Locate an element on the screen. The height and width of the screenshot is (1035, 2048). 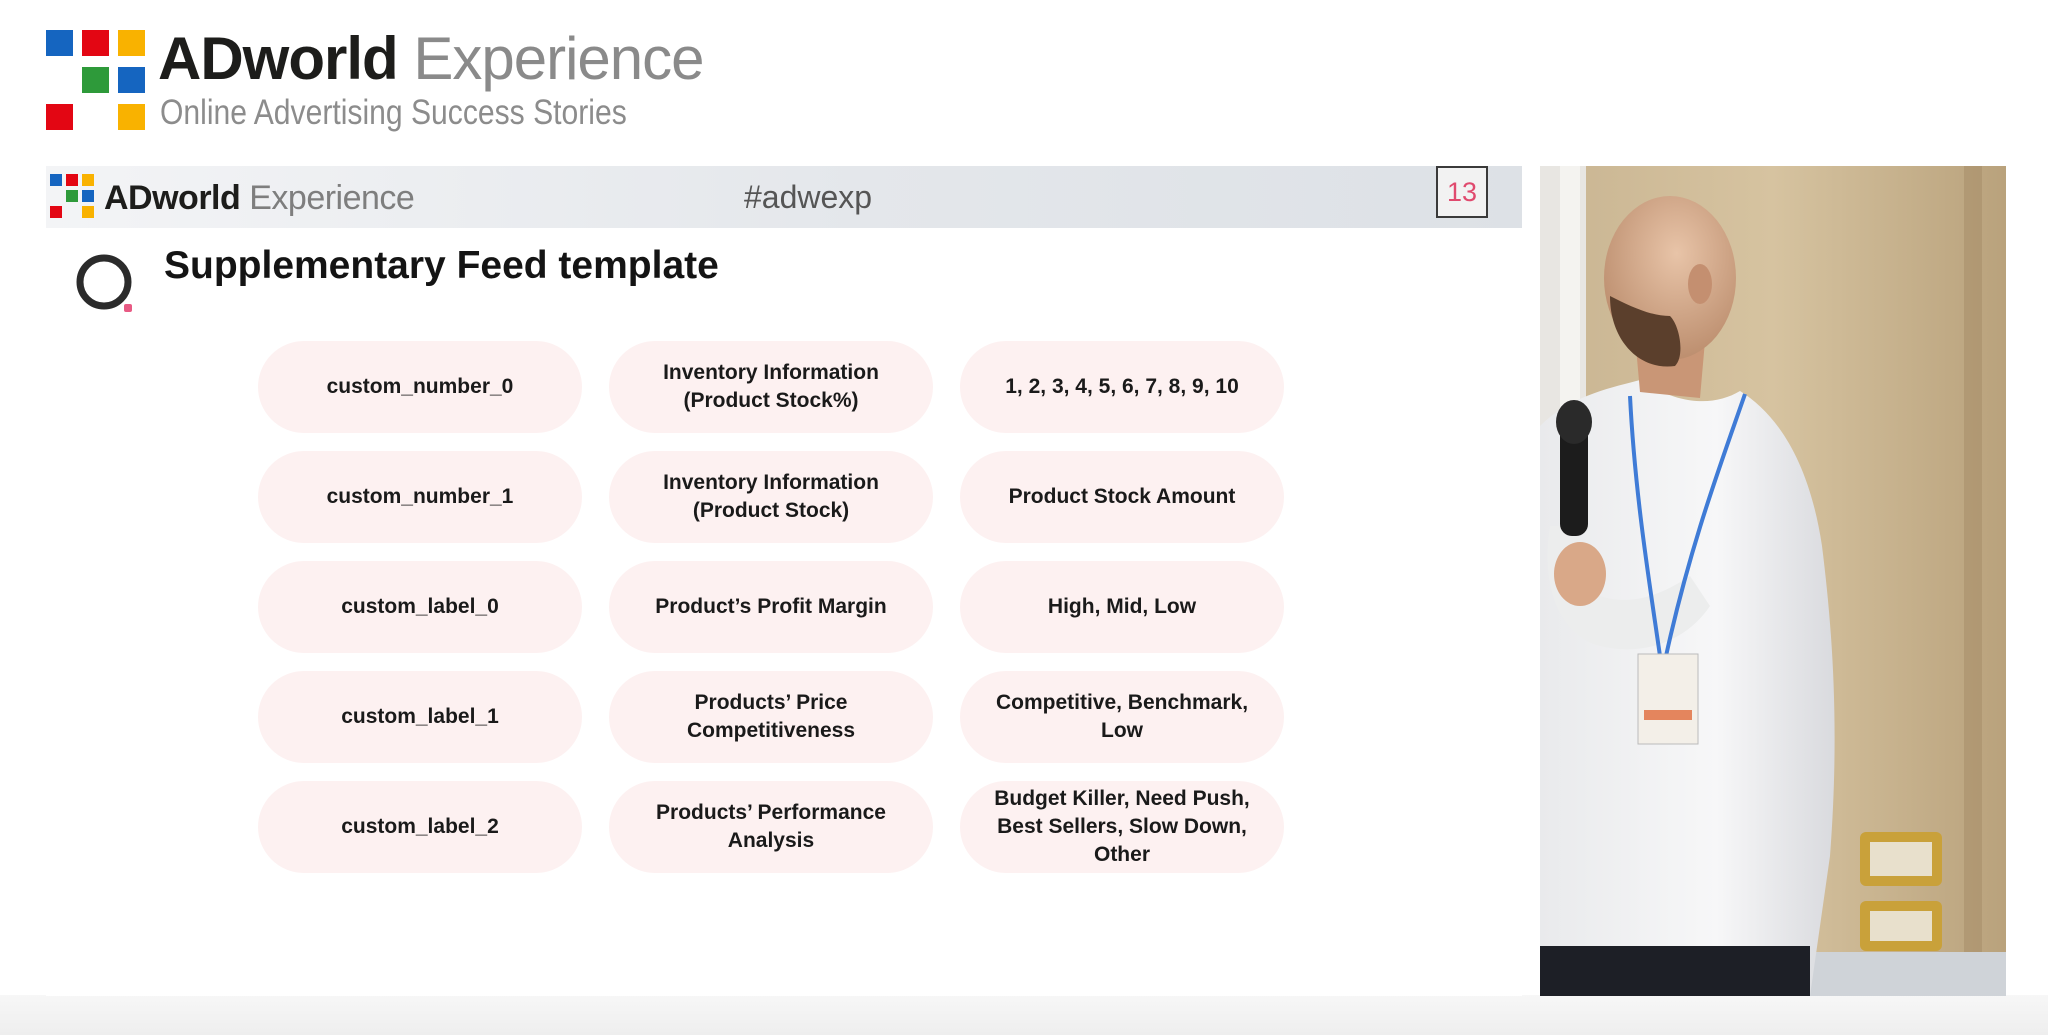
field-values: Competitive, Benchmark, Low is located at coordinates (1122, 716).